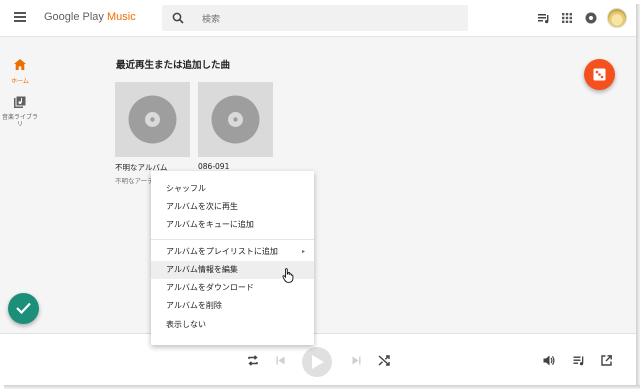 The image size is (640, 389). I want to click on library-music-icon, so click(20, 101).